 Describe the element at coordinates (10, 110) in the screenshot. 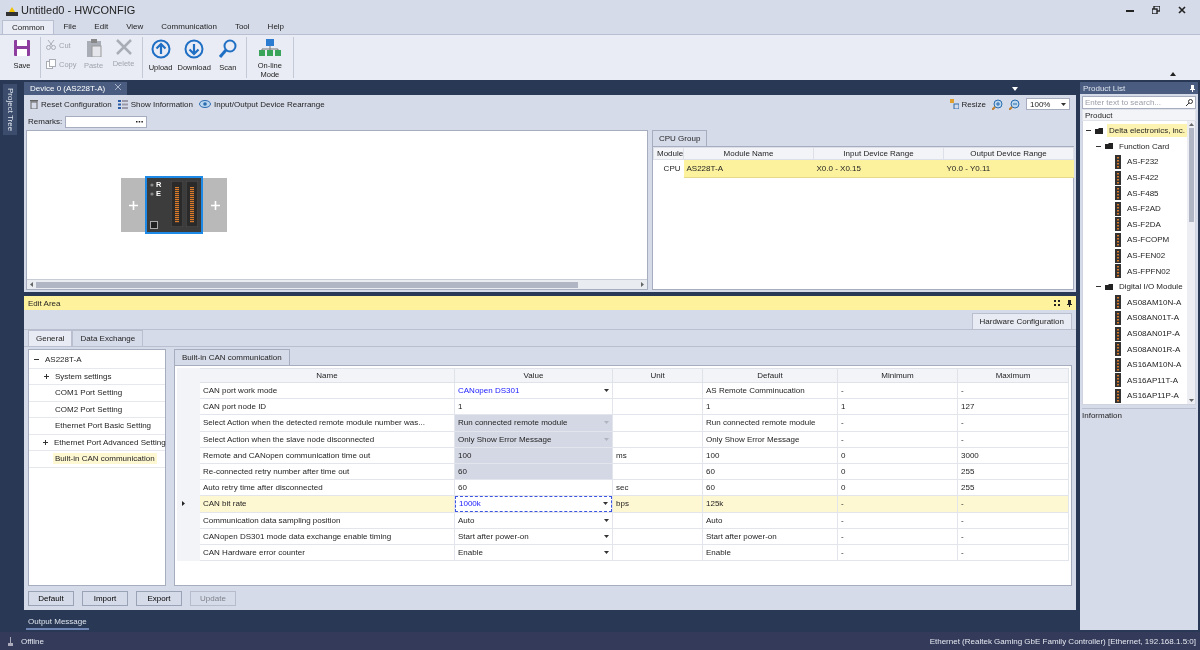

I see `side-tab: Project Tree` at that location.